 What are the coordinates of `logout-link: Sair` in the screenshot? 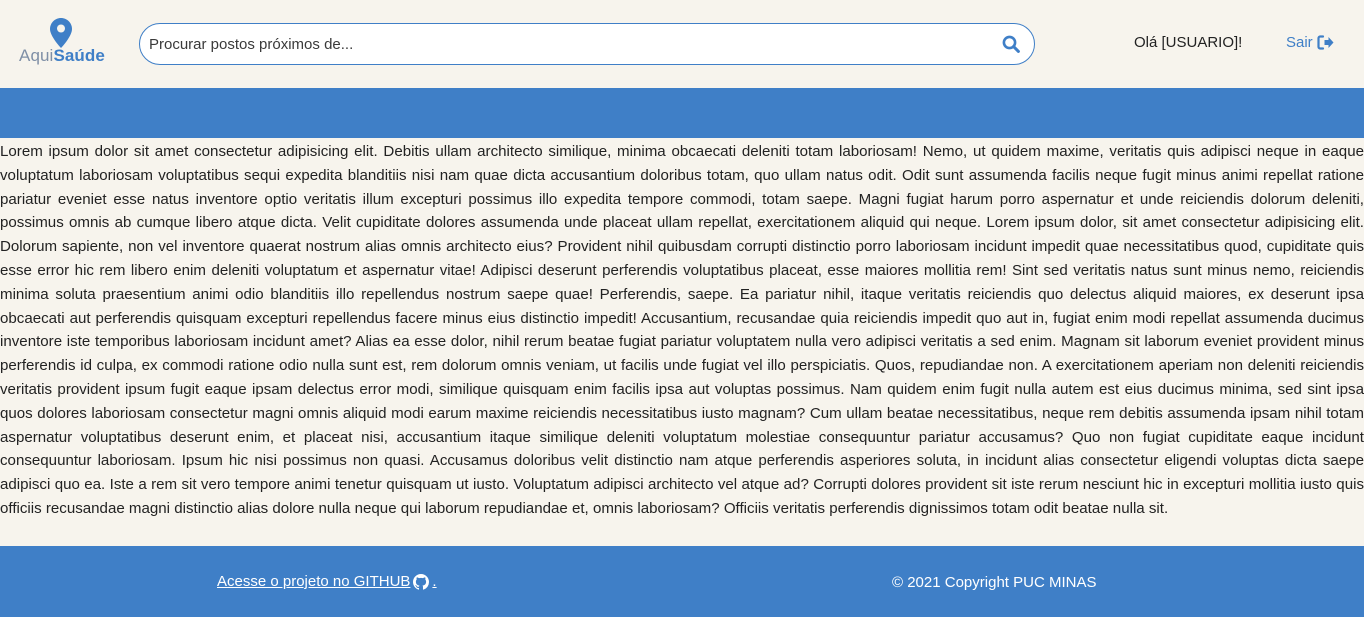 It's located at (1310, 42).